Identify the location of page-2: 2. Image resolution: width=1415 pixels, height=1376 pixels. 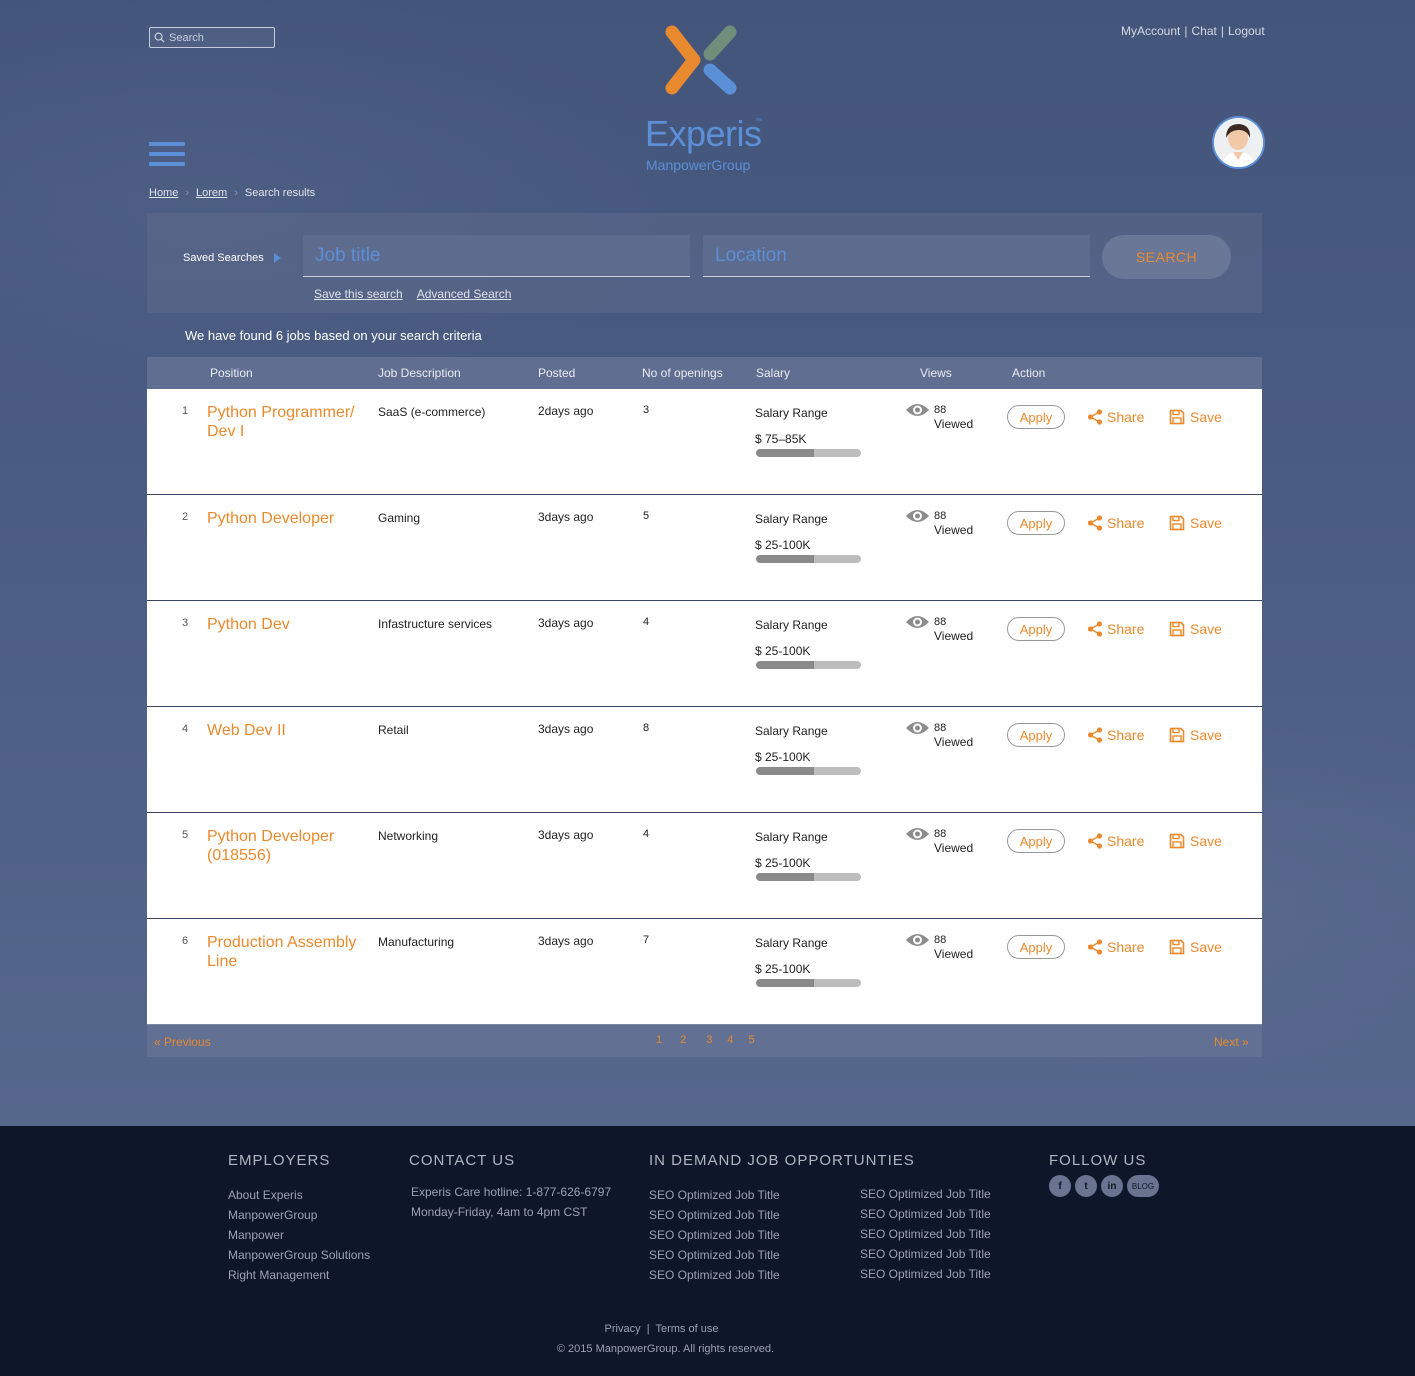
(683, 1040).